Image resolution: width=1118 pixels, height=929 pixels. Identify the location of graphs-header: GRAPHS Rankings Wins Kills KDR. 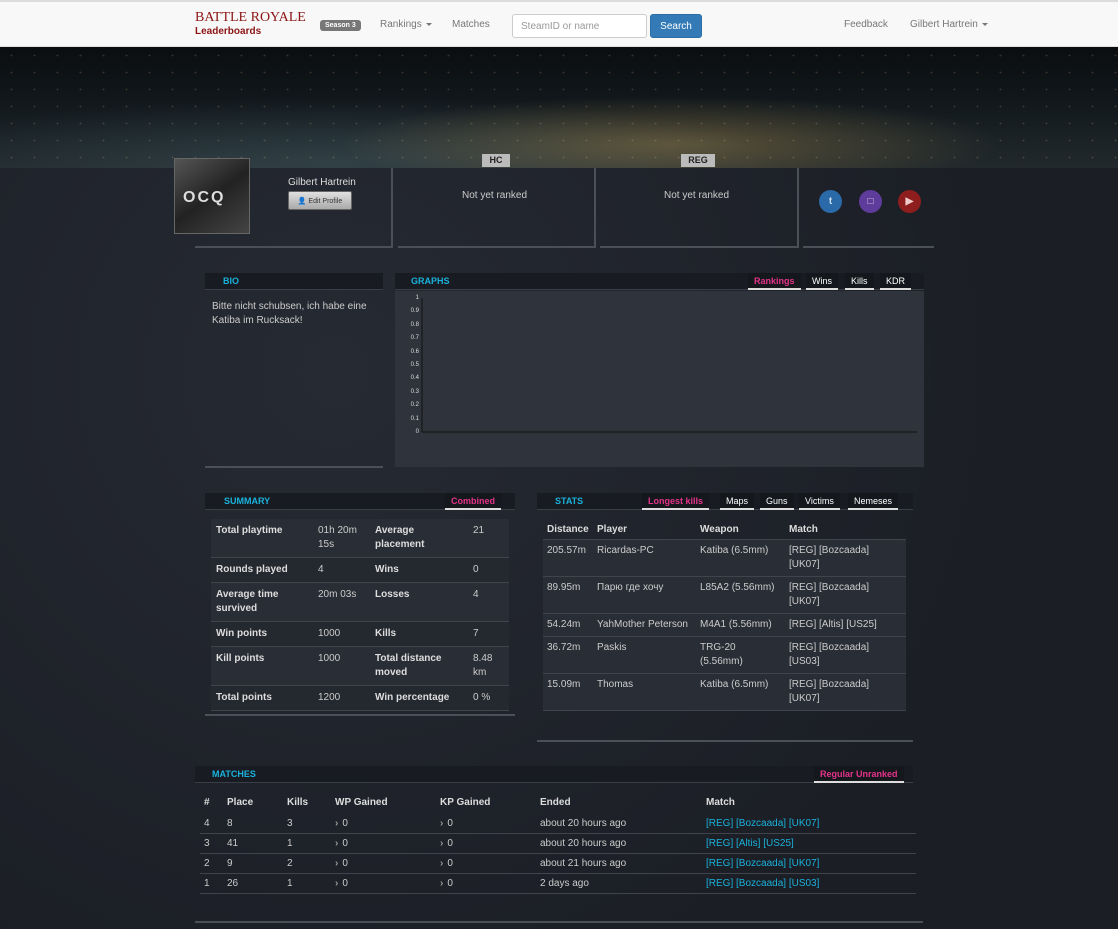
(659, 281).